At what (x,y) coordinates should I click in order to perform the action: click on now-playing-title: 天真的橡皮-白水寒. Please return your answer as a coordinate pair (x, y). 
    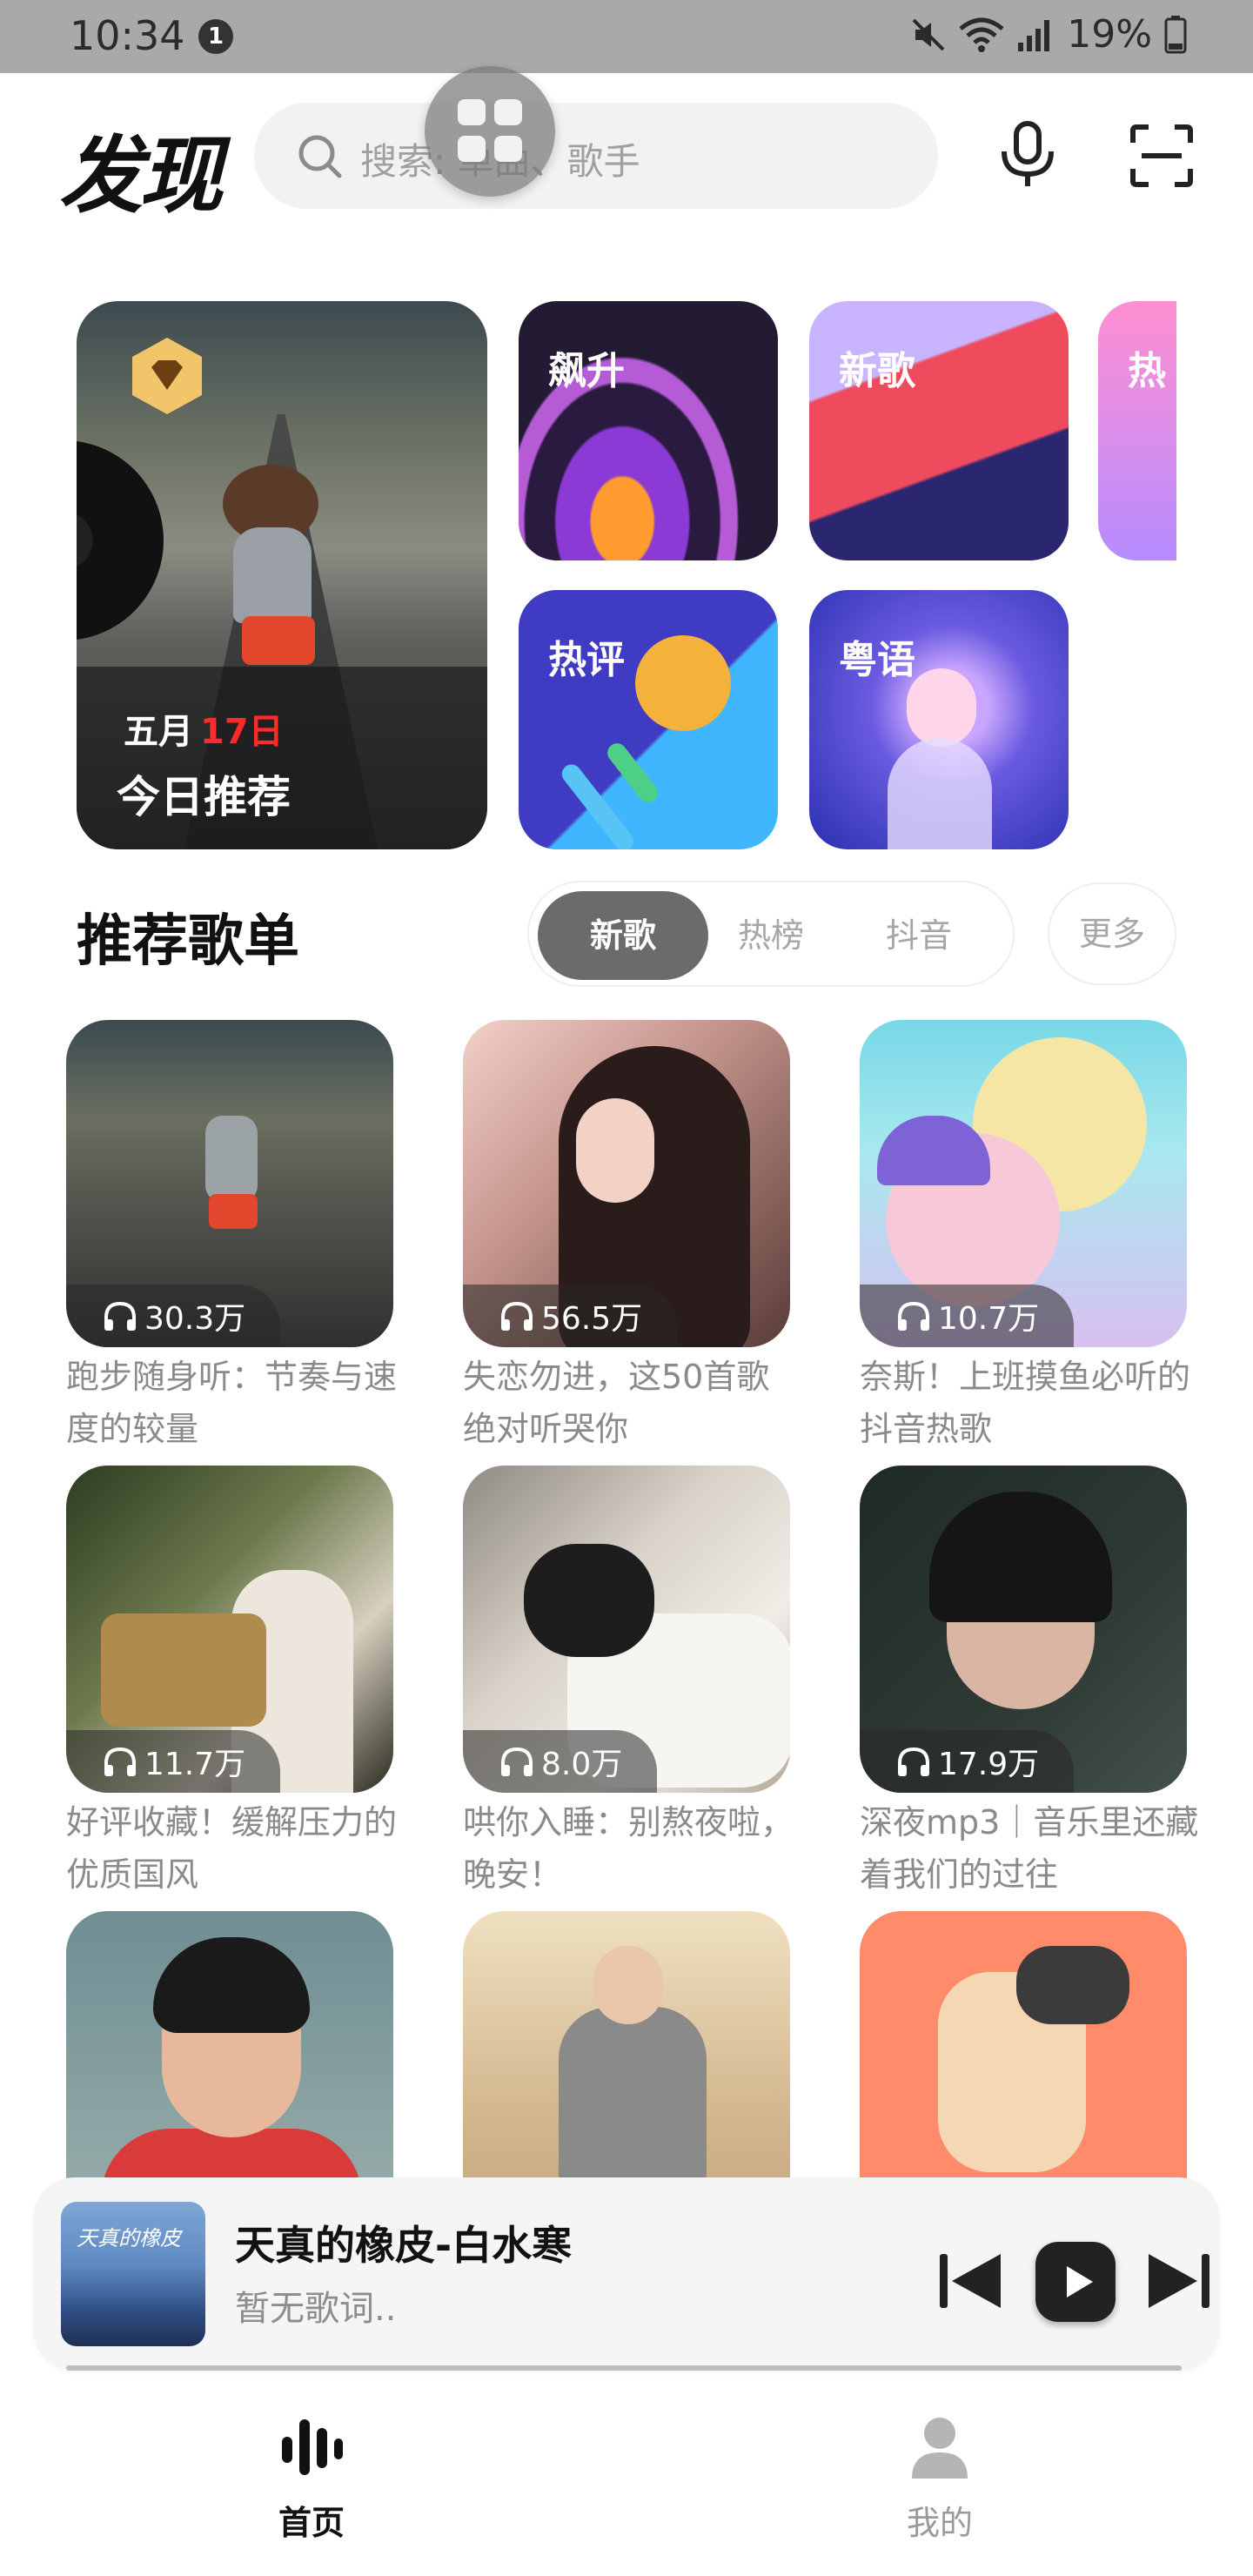
    Looking at the image, I should click on (404, 2245).